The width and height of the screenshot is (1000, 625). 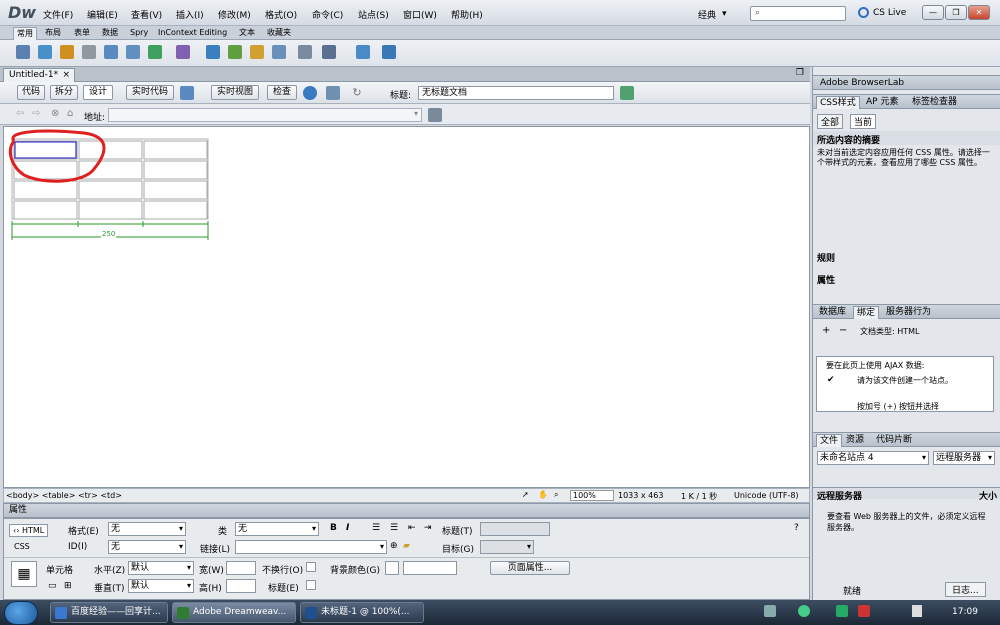 What do you see at coordinates (147, 529) in the screenshot?
I see `format-select: 无` at bounding box center [147, 529].